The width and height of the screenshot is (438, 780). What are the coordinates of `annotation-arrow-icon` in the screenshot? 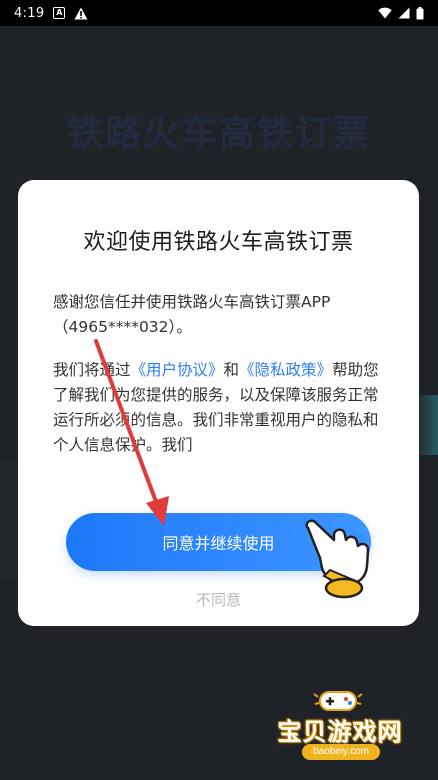 It's located at (131, 432).